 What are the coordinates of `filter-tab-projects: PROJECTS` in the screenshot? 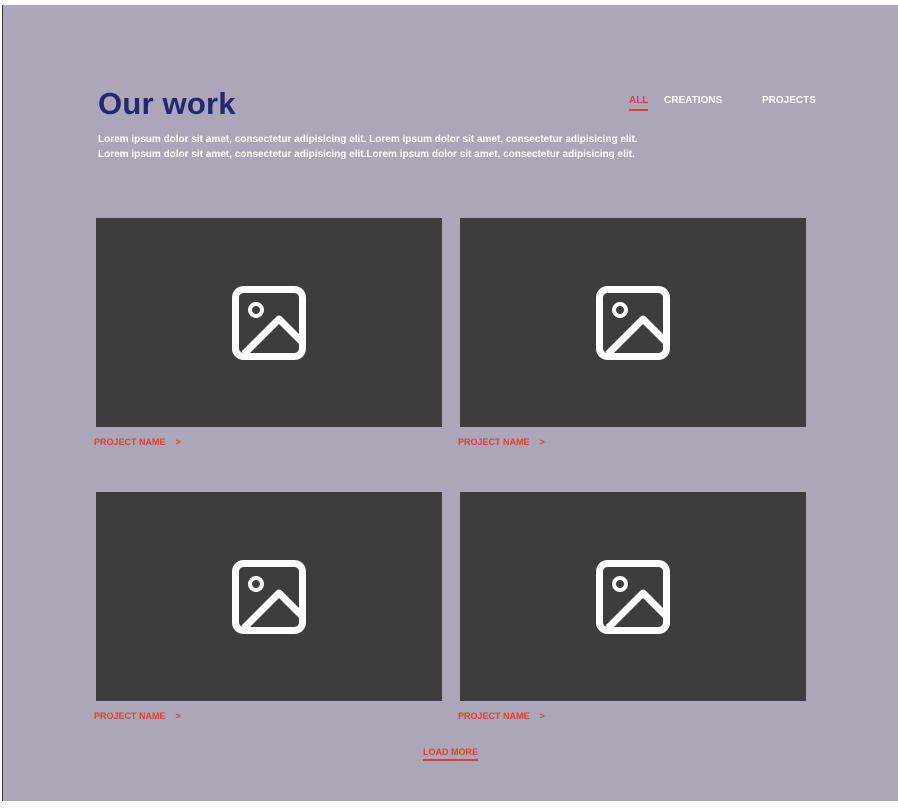 It's located at (789, 100).